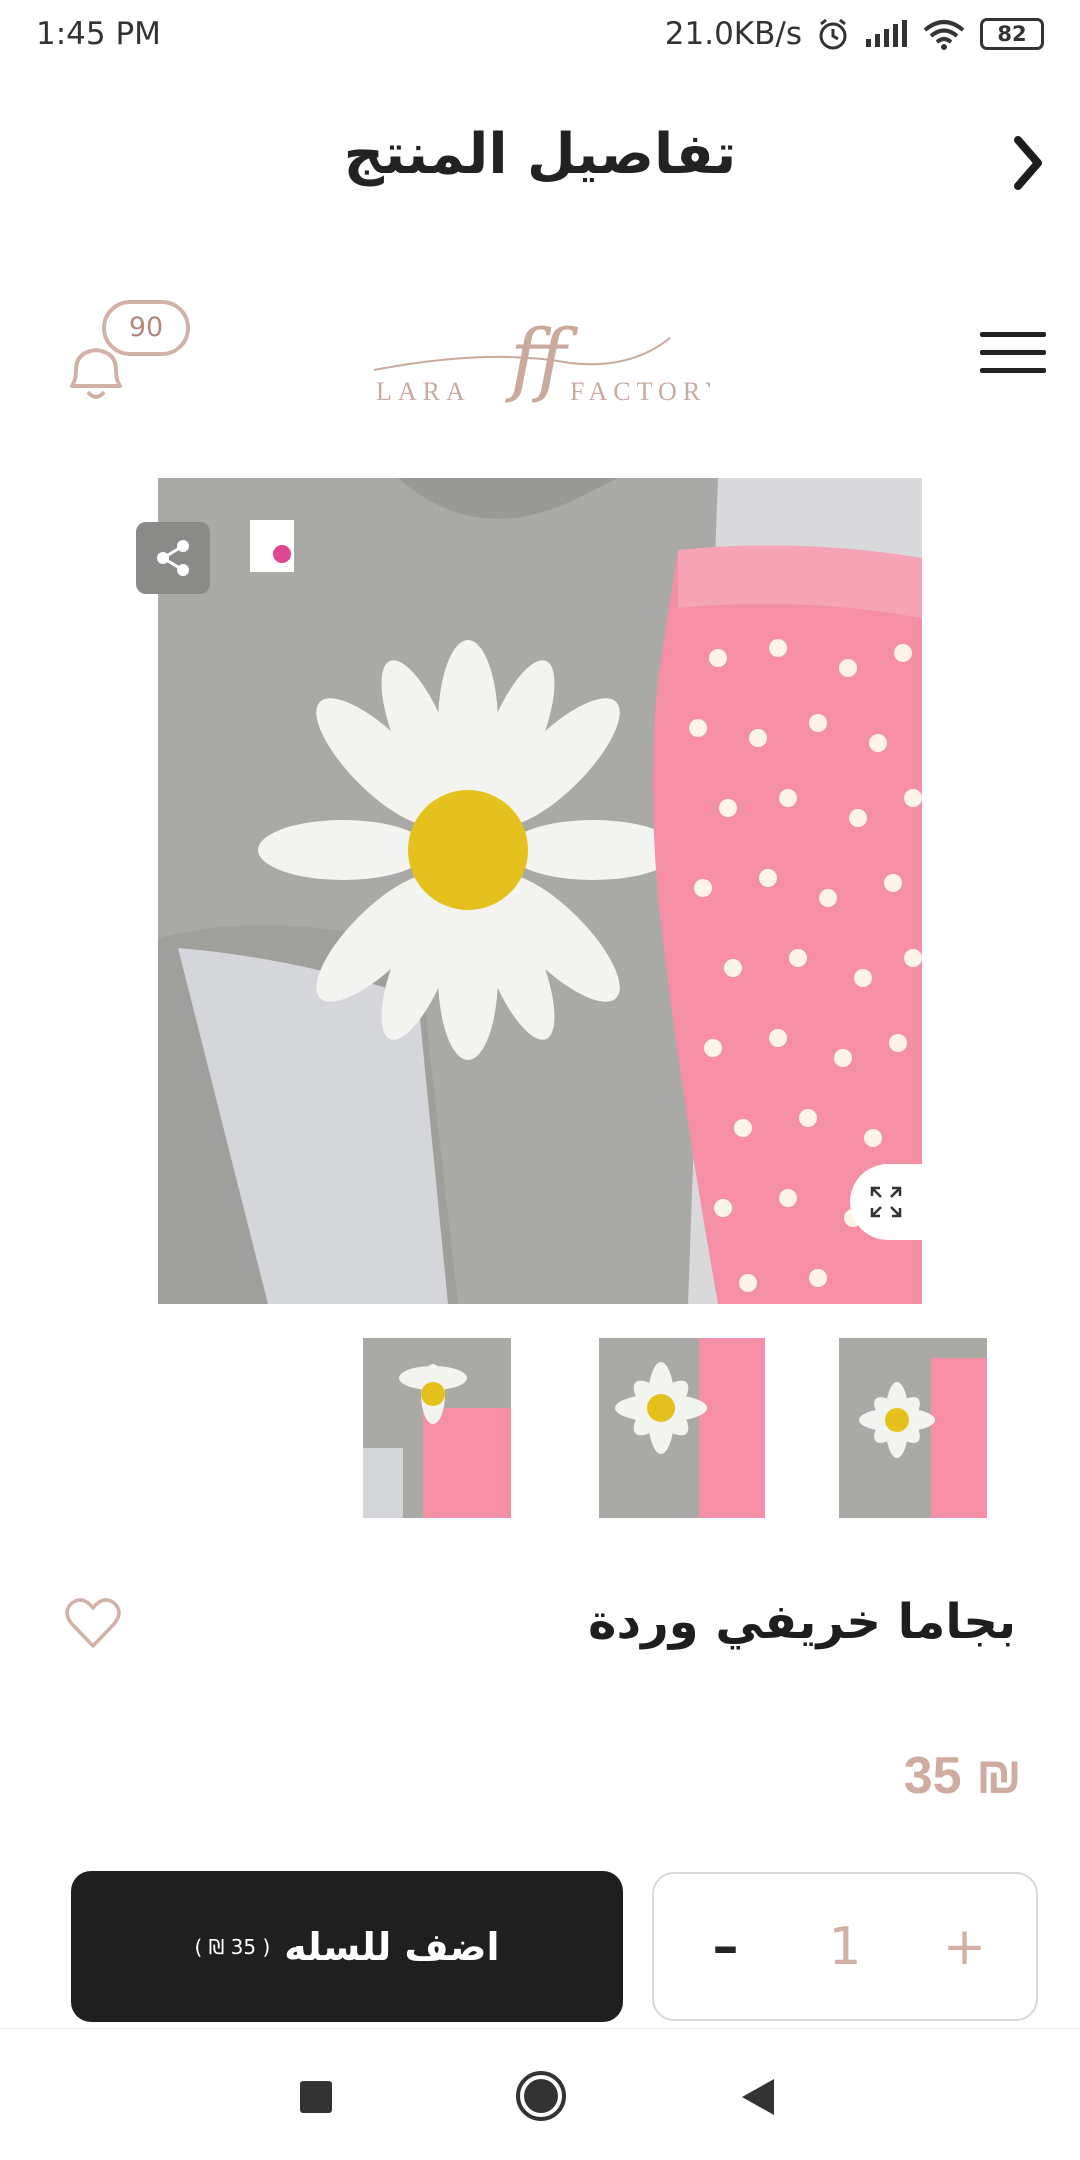 The image size is (1080, 2160). What do you see at coordinates (1012, 34) in the screenshot?
I see `battery-indicator: 82` at bounding box center [1012, 34].